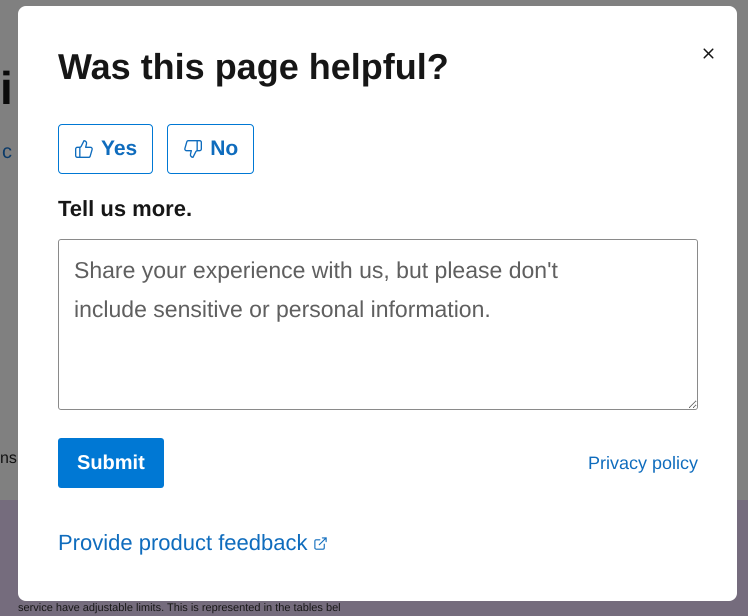 This screenshot has height=616, width=748. What do you see at coordinates (193, 543) in the screenshot?
I see `feedback-link: Provide product feedback` at bounding box center [193, 543].